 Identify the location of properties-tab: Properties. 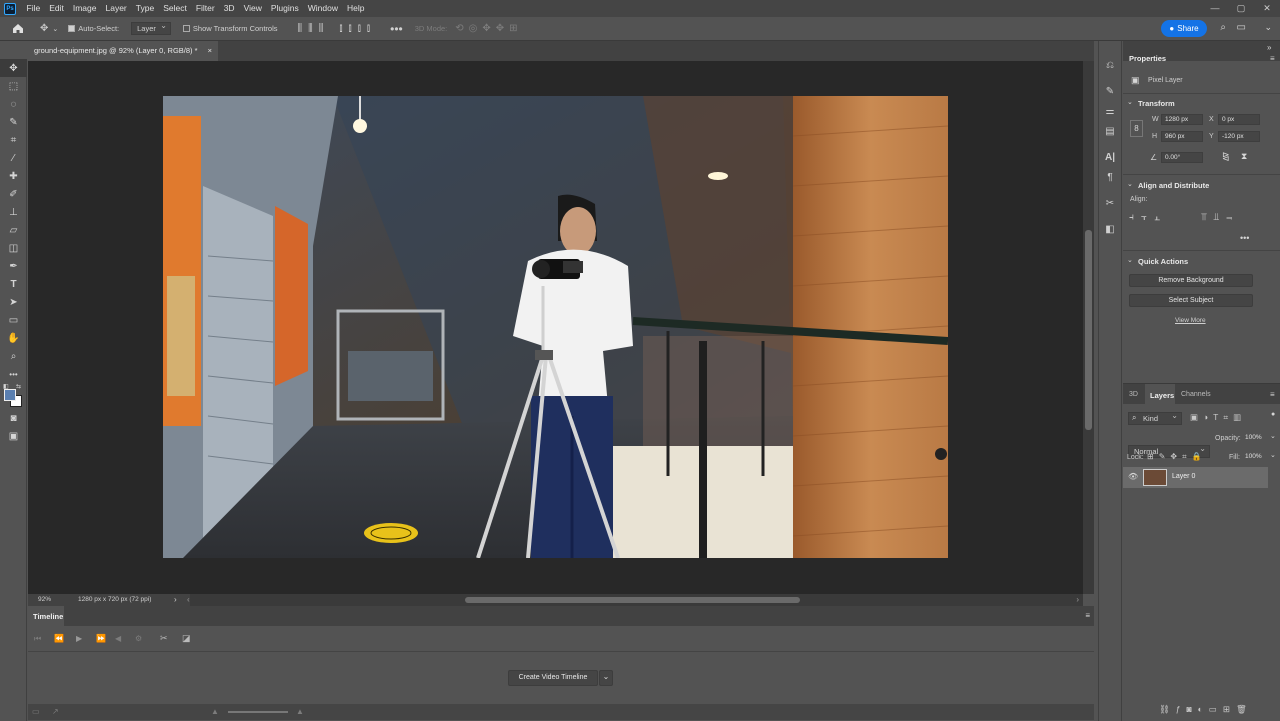
(1147, 58).